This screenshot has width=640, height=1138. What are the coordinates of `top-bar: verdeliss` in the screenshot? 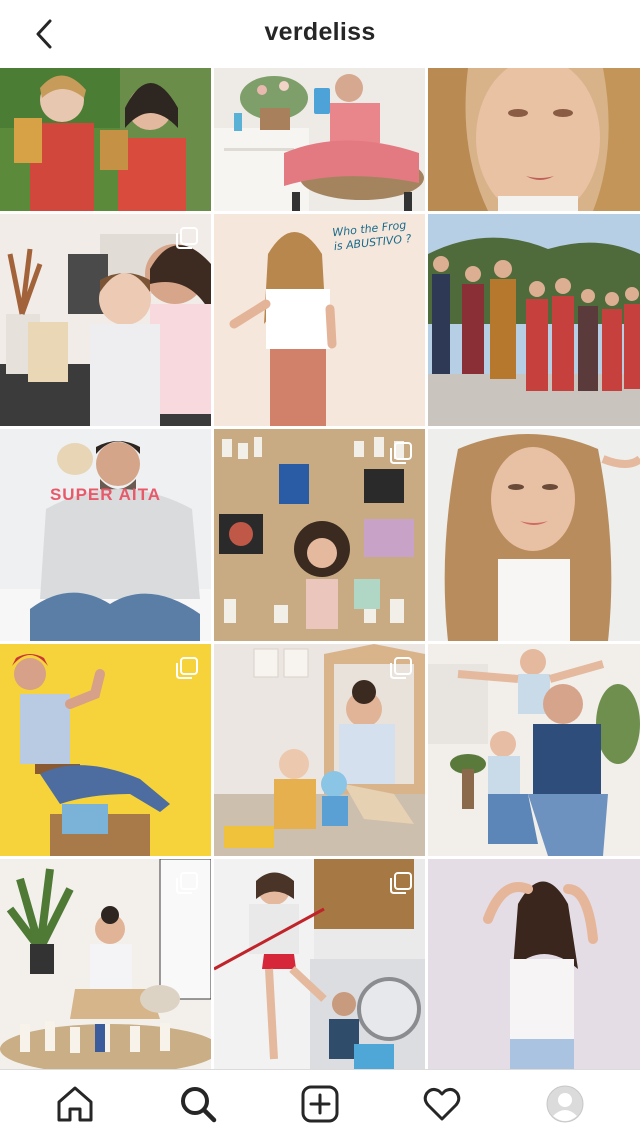 It's located at (320, 34).